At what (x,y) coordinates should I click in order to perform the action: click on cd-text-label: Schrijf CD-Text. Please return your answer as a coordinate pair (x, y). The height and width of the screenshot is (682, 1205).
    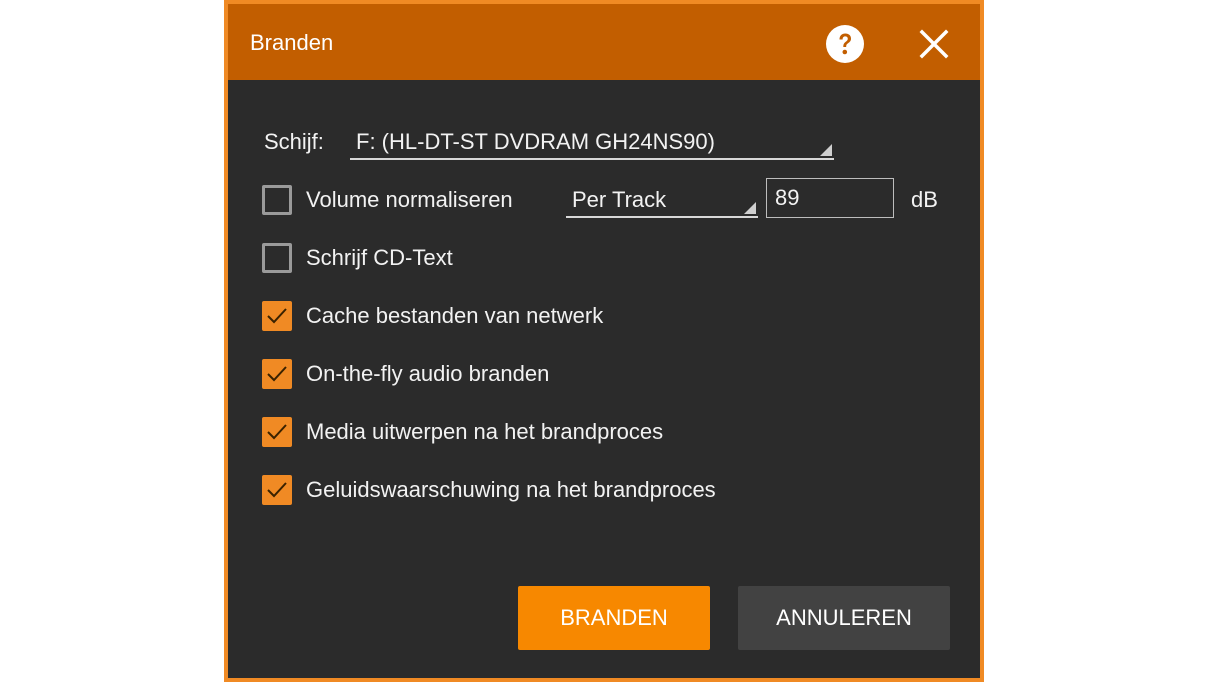
    Looking at the image, I should click on (379, 257).